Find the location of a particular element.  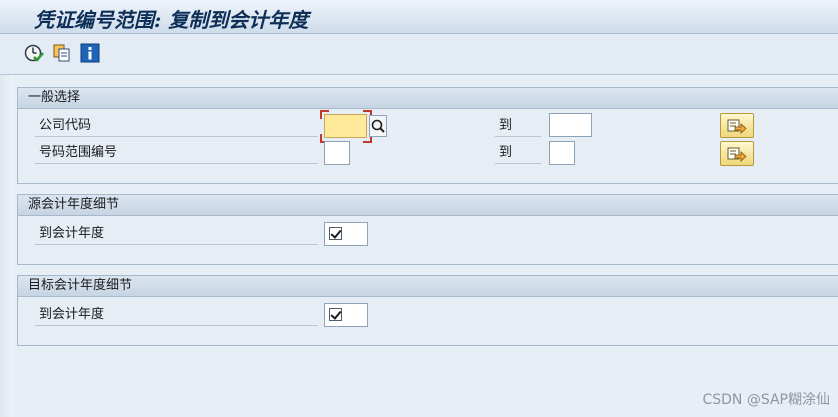

search-help-button is located at coordinates (378, 126).